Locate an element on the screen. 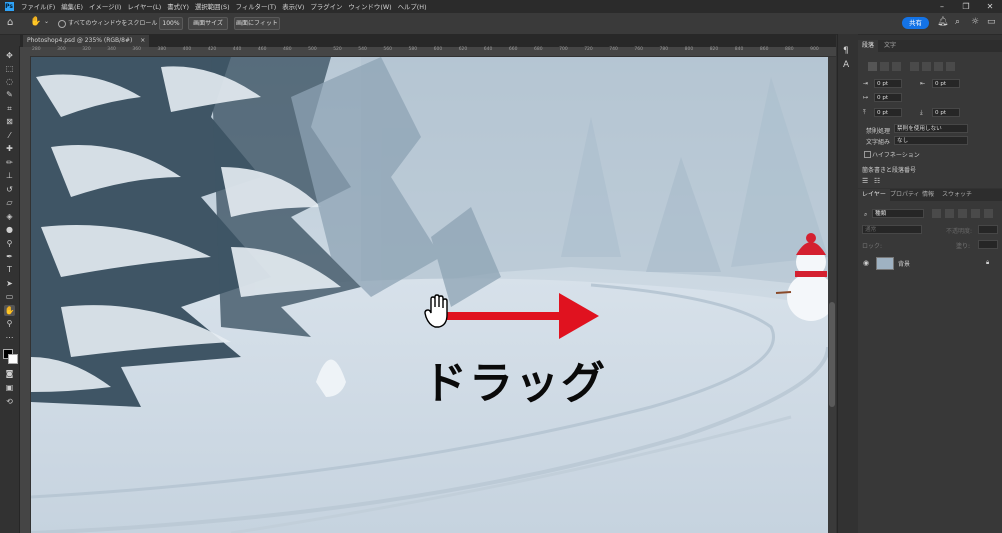 The width and height of the screenshot is (1002, 533). menu-edit: 編集(E) is located at coordinates (72, 6).